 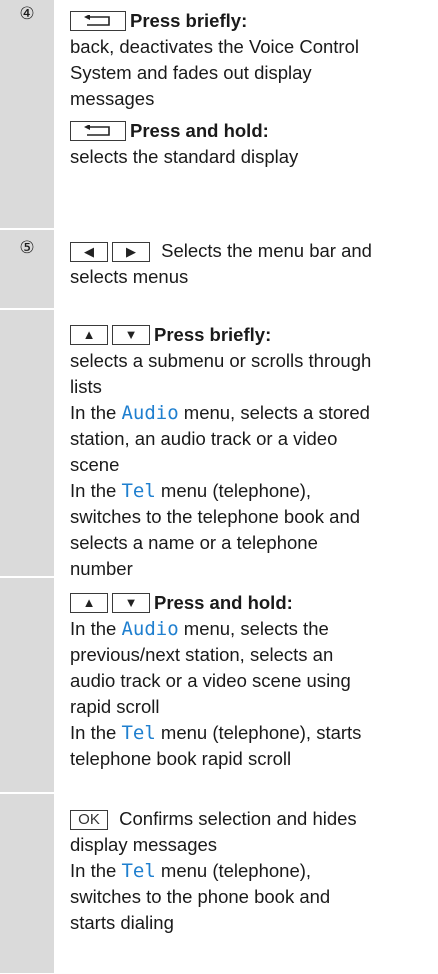 I want to click on text-line: ◀ ▶ Selects the menu bar and, so click(x=252, y=251).